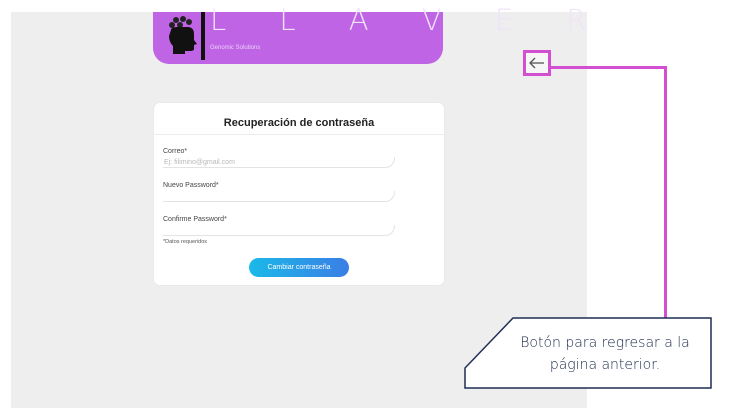 The image size is (732, 414). What do you see at coordinates (279, 162) in the screenshot?
I see `email-field: Ej: filimino@gmail.com` at bounding box center [279, 162].